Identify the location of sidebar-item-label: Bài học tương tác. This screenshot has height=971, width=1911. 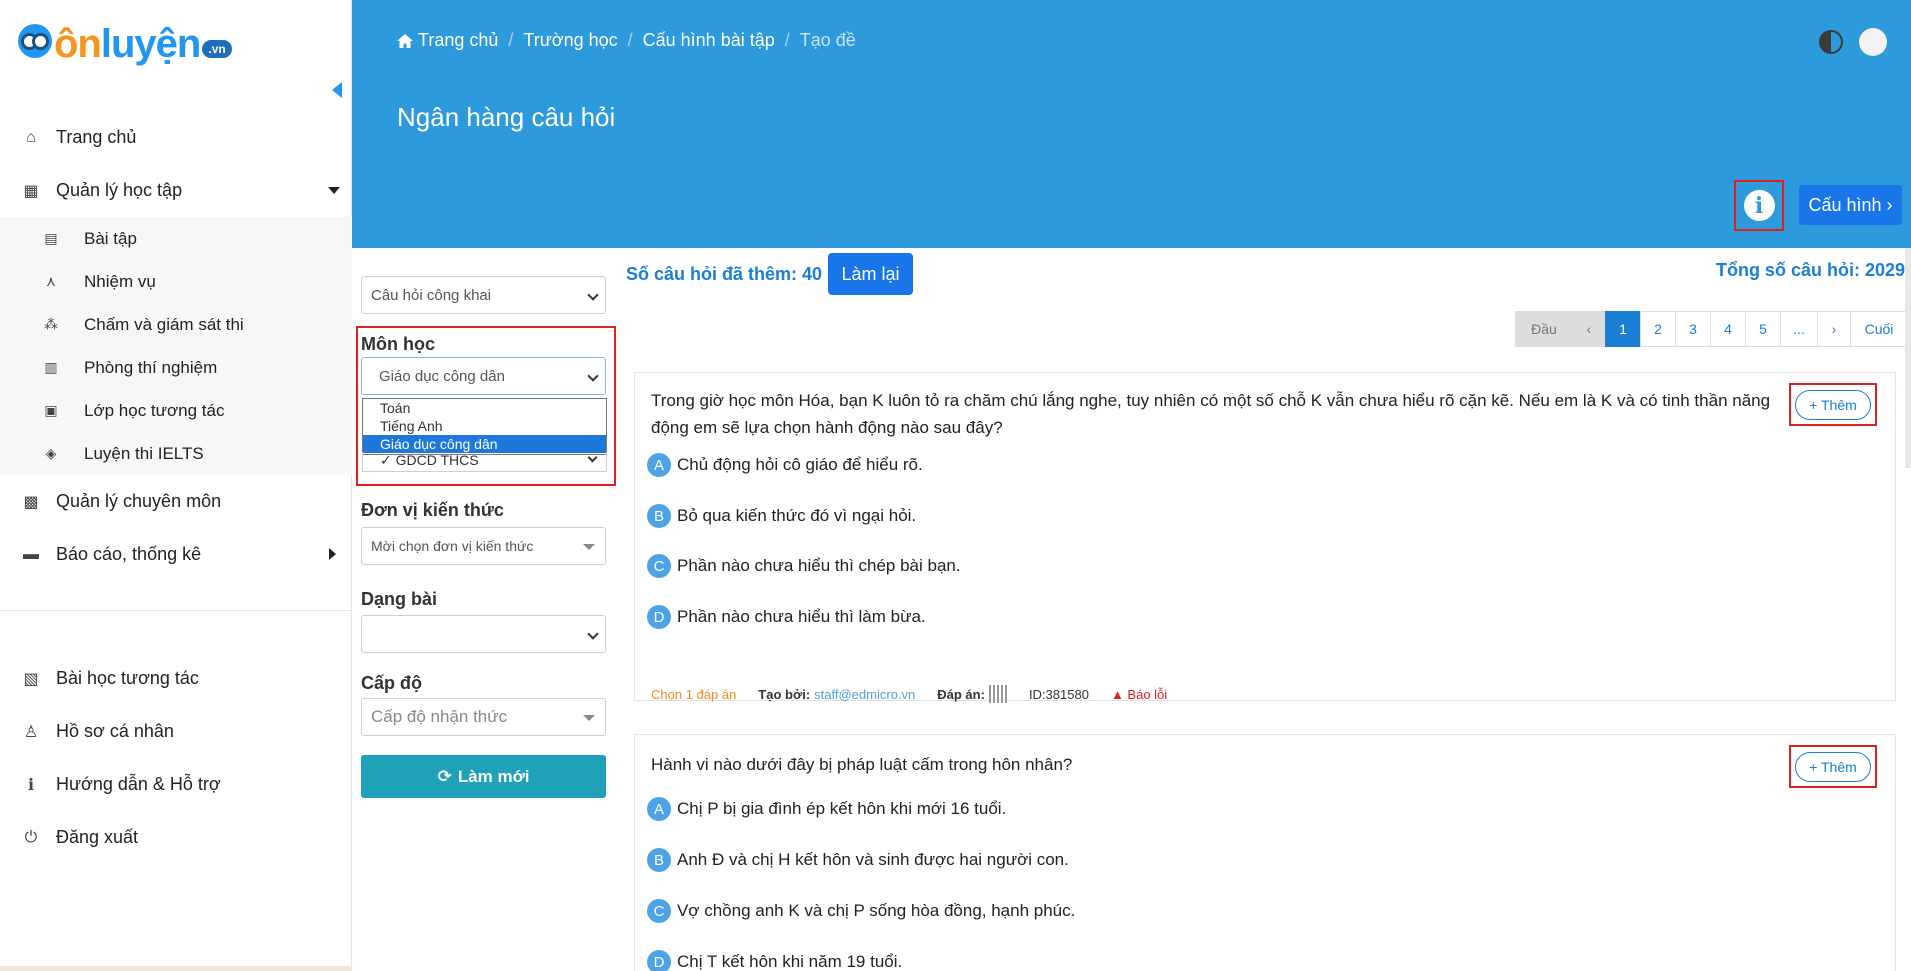
(127, 678).